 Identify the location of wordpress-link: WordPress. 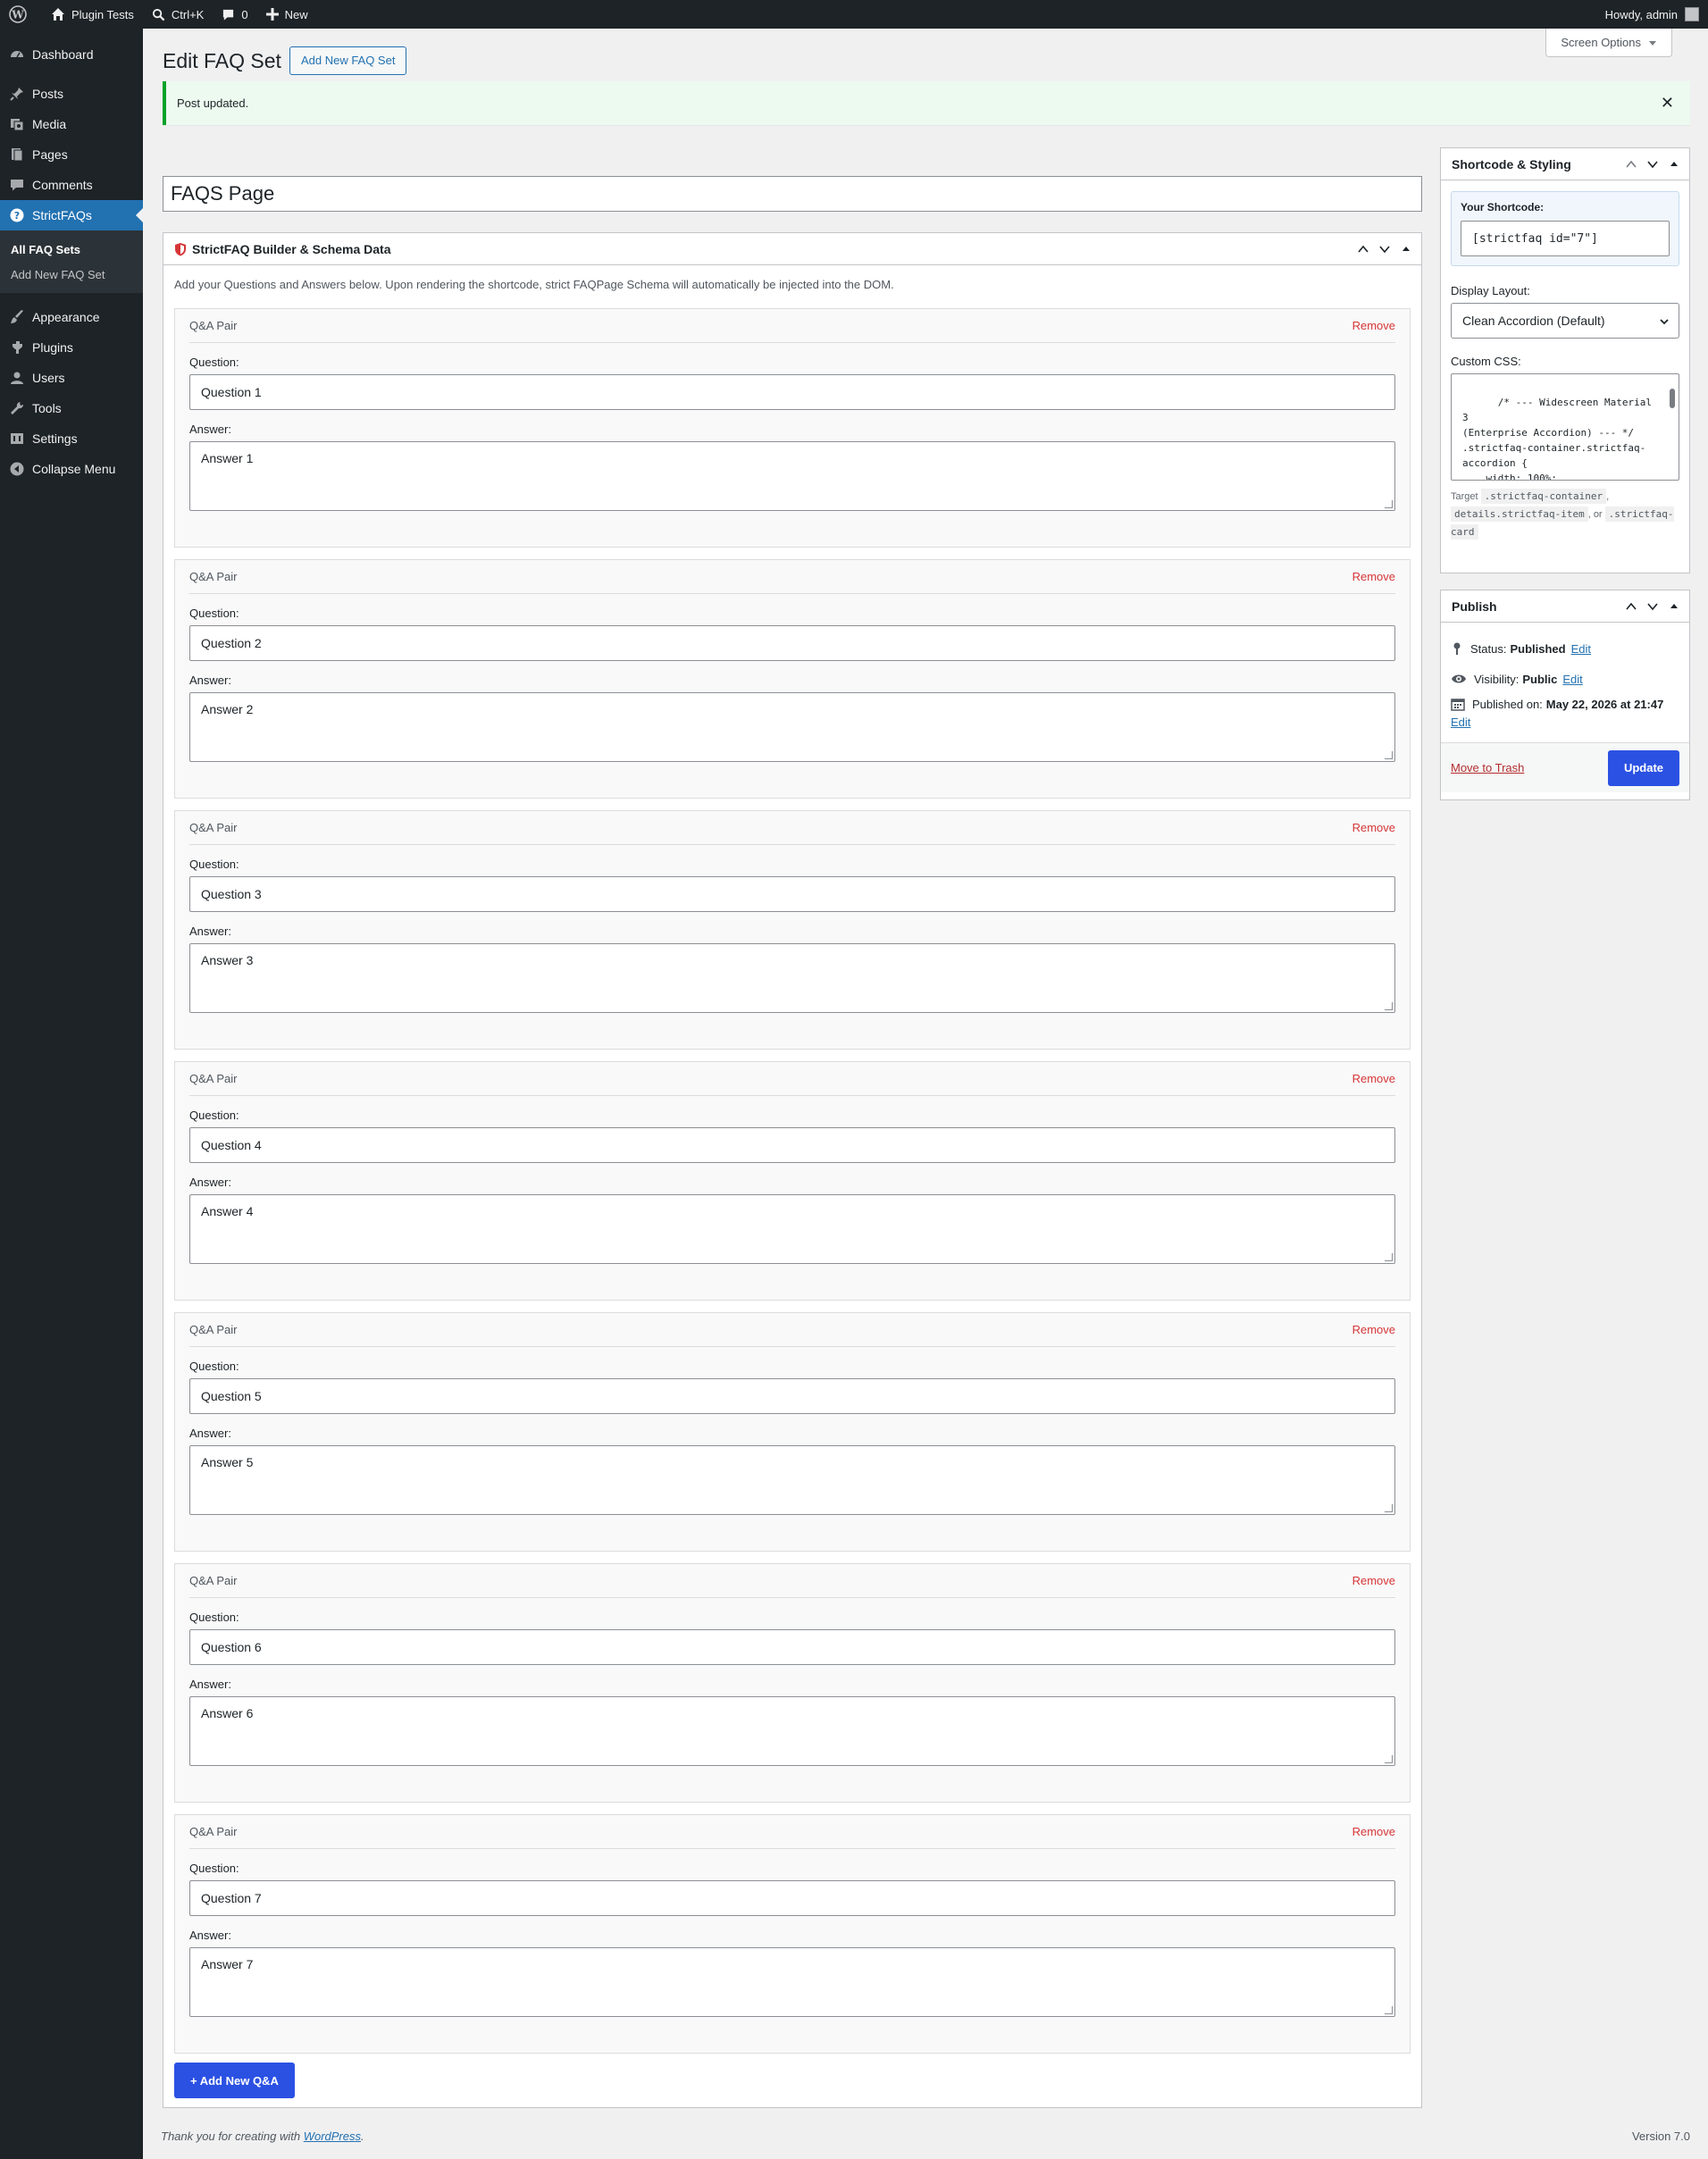
(332, 2136).